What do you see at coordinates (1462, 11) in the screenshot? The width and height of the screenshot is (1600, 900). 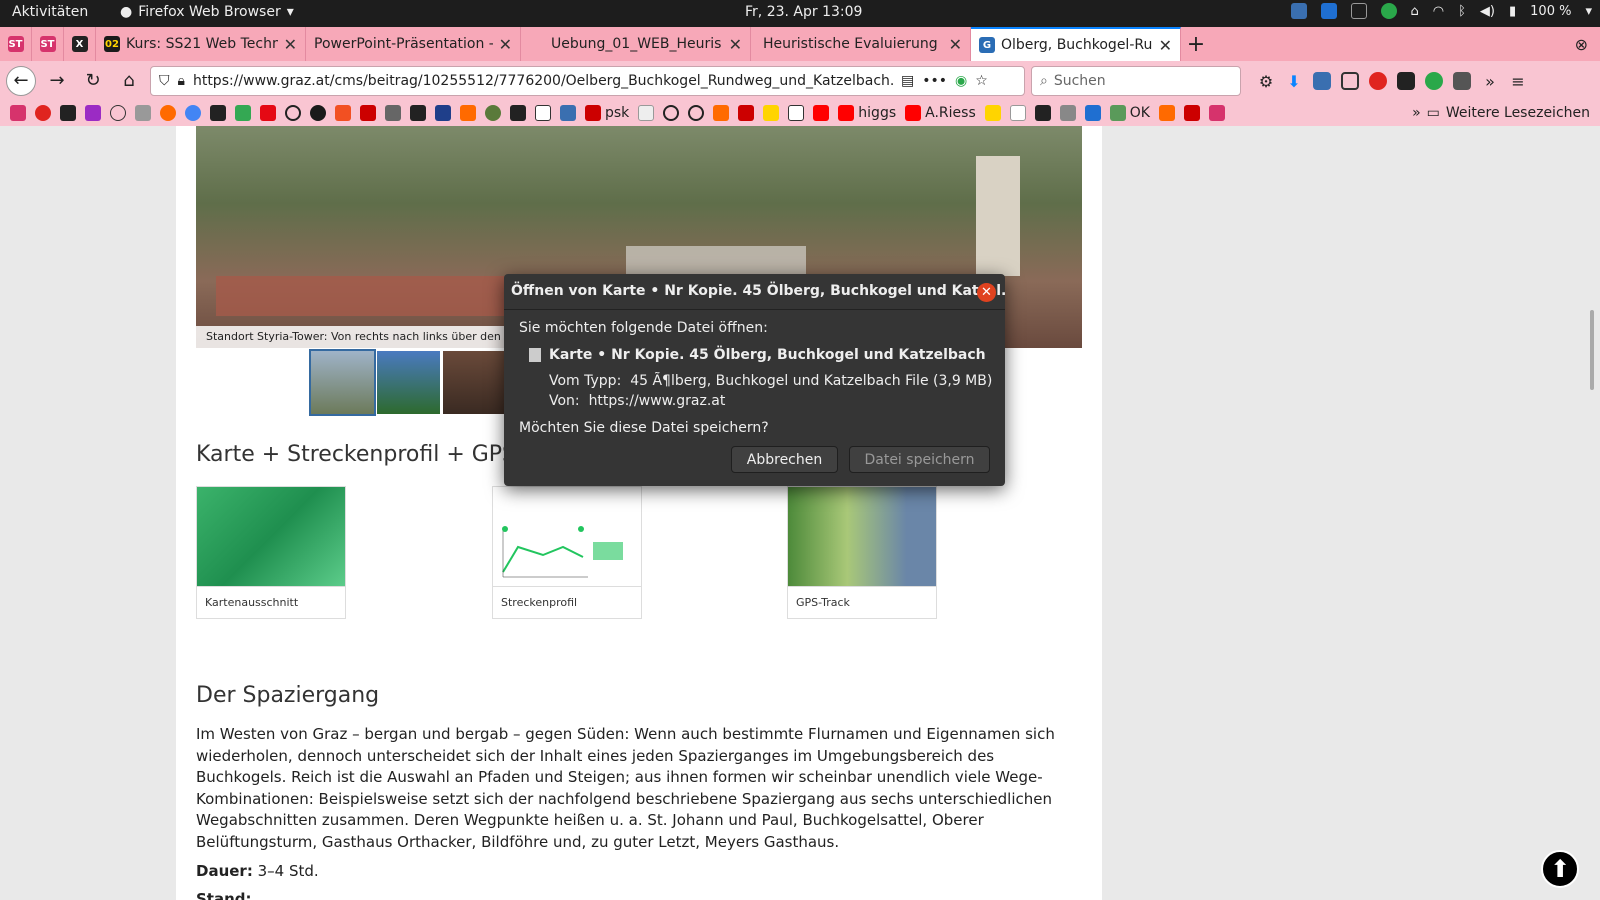 I see `bluetooth-icon: ᛒ` at bounding box center [1462, 11].